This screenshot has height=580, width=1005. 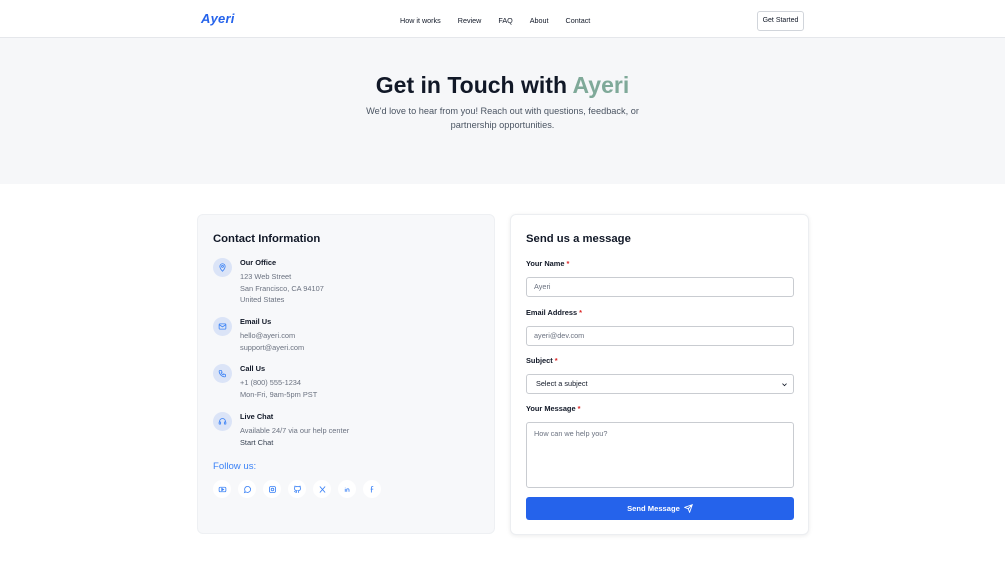 I want to click on instagram-icon, so click(x=272, y=489).